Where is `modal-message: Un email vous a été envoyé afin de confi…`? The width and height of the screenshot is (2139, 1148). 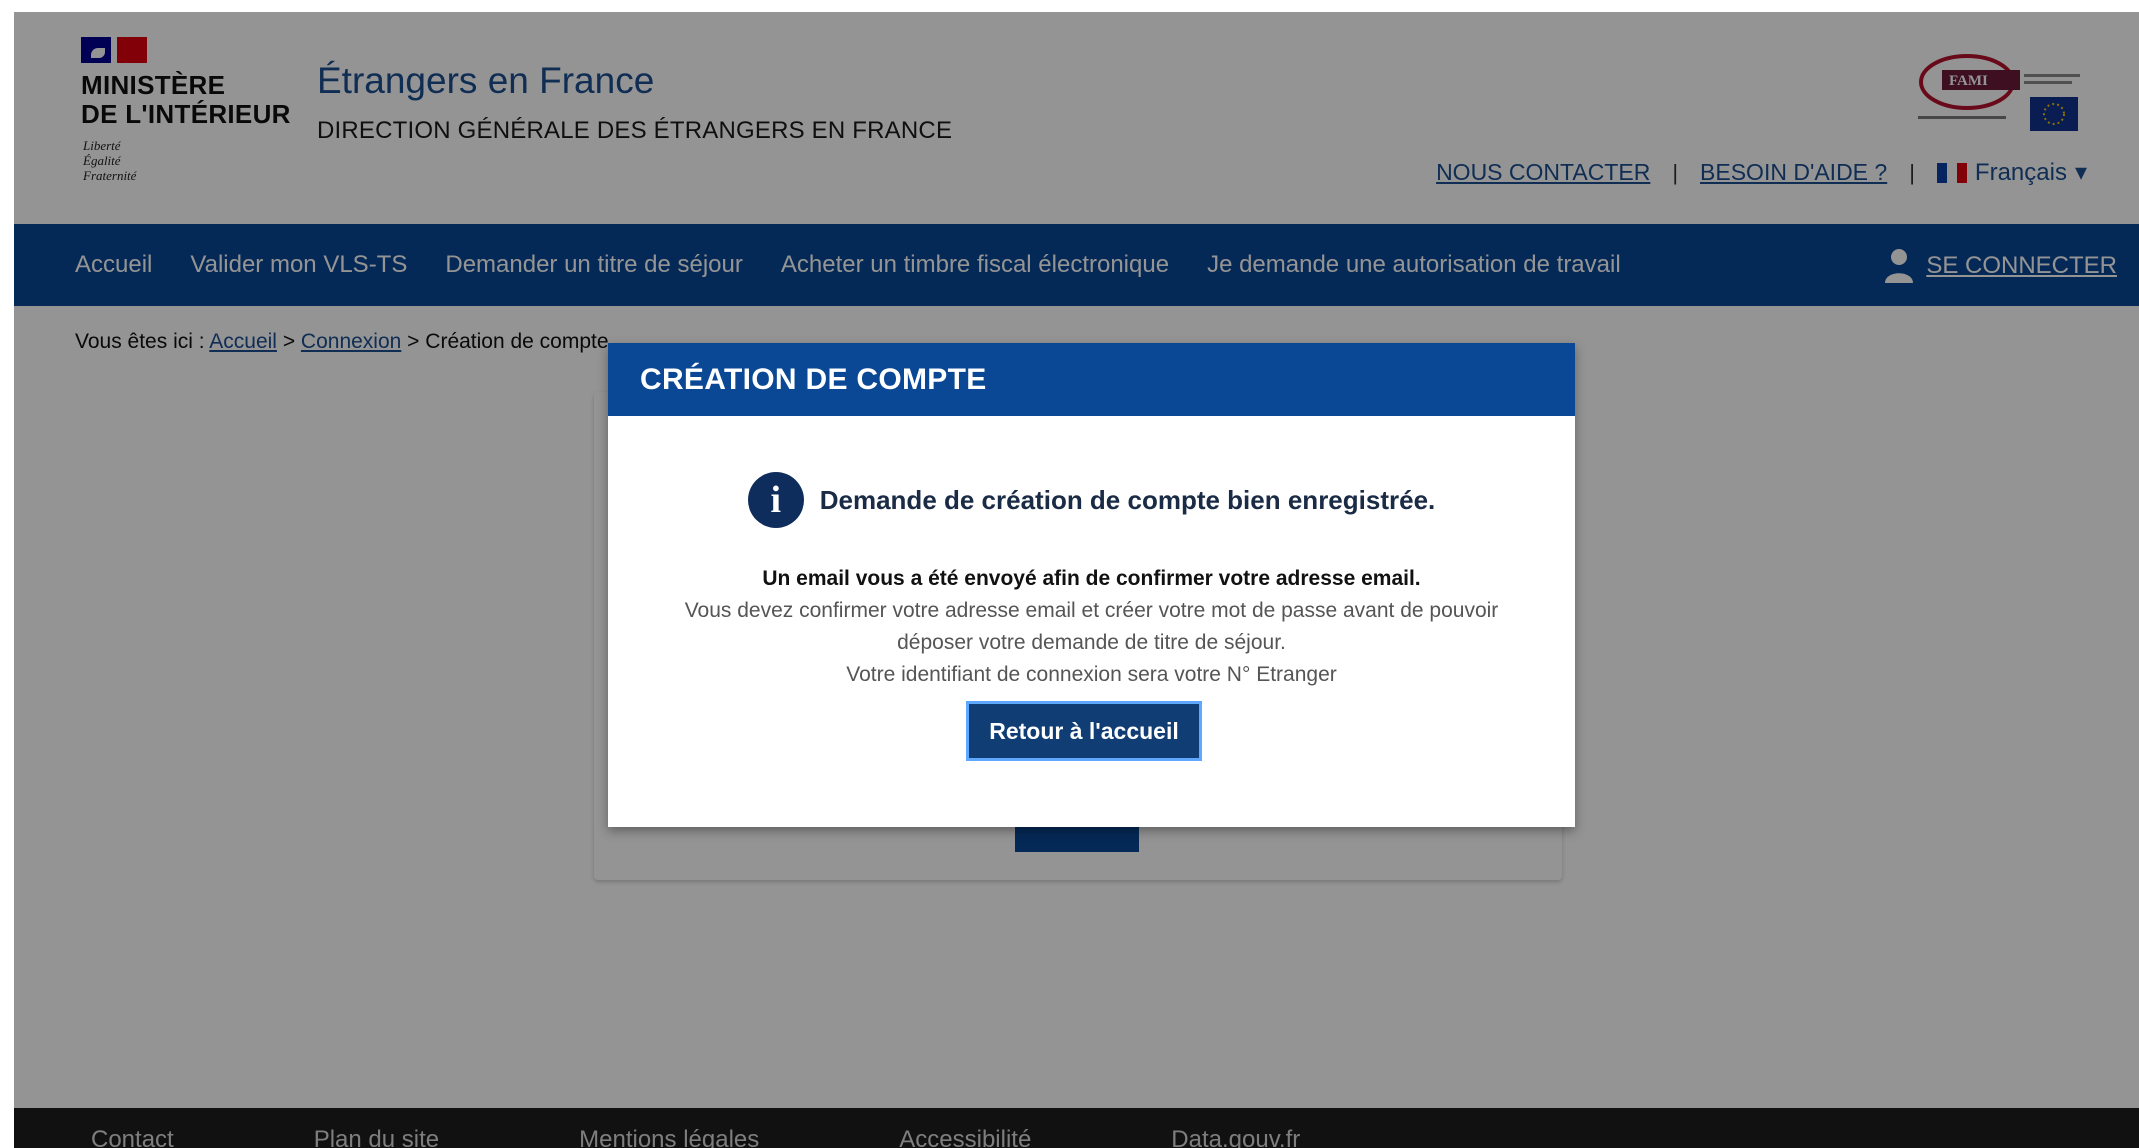
modal-message: Un email vous a été envoyé afin de confi… is located at coordinates (1091, 627).